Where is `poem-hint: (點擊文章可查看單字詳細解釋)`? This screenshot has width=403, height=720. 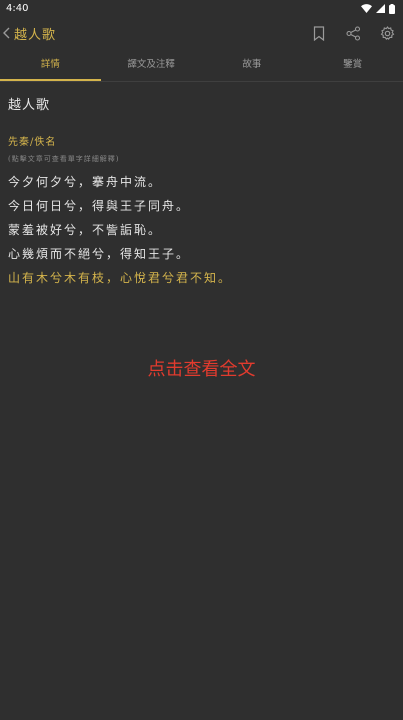
poem-hint: (點擊文章可查看單字詳細解釋) is located at coordinates (64, 159).